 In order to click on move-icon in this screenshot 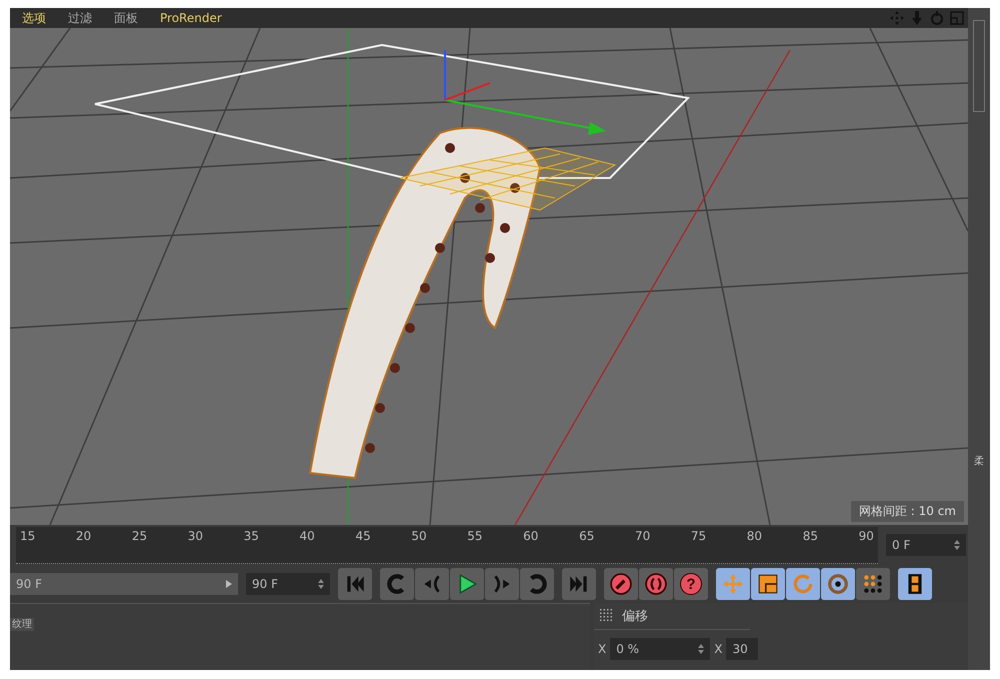, I will do `click(733, 584)`.